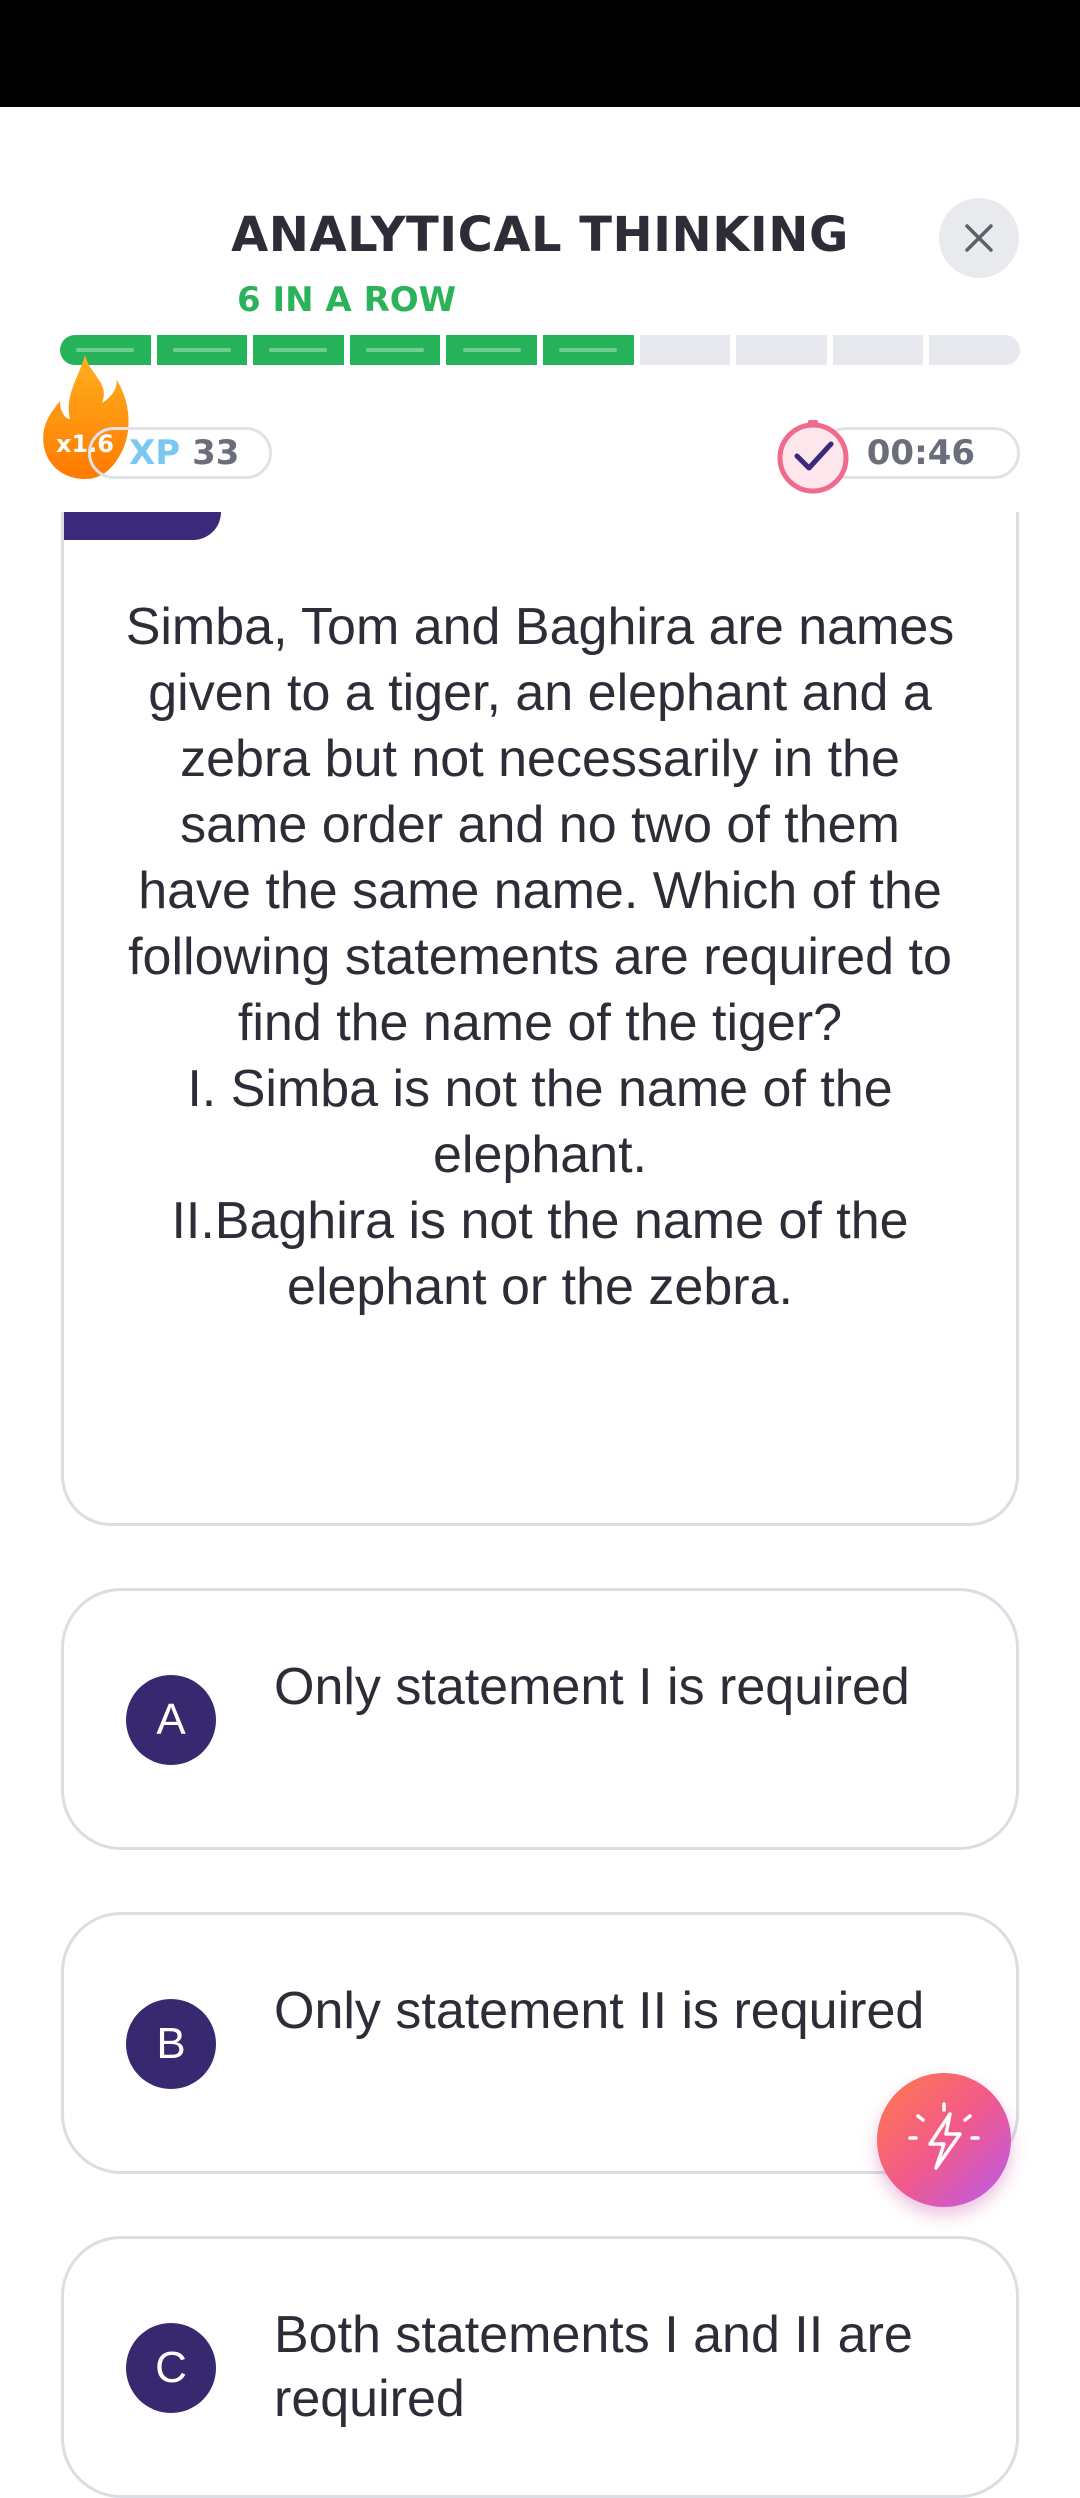 Image resolution: width=1080 pixels, height=2498 pixels. I want to click on close-button, so click(979, 238).